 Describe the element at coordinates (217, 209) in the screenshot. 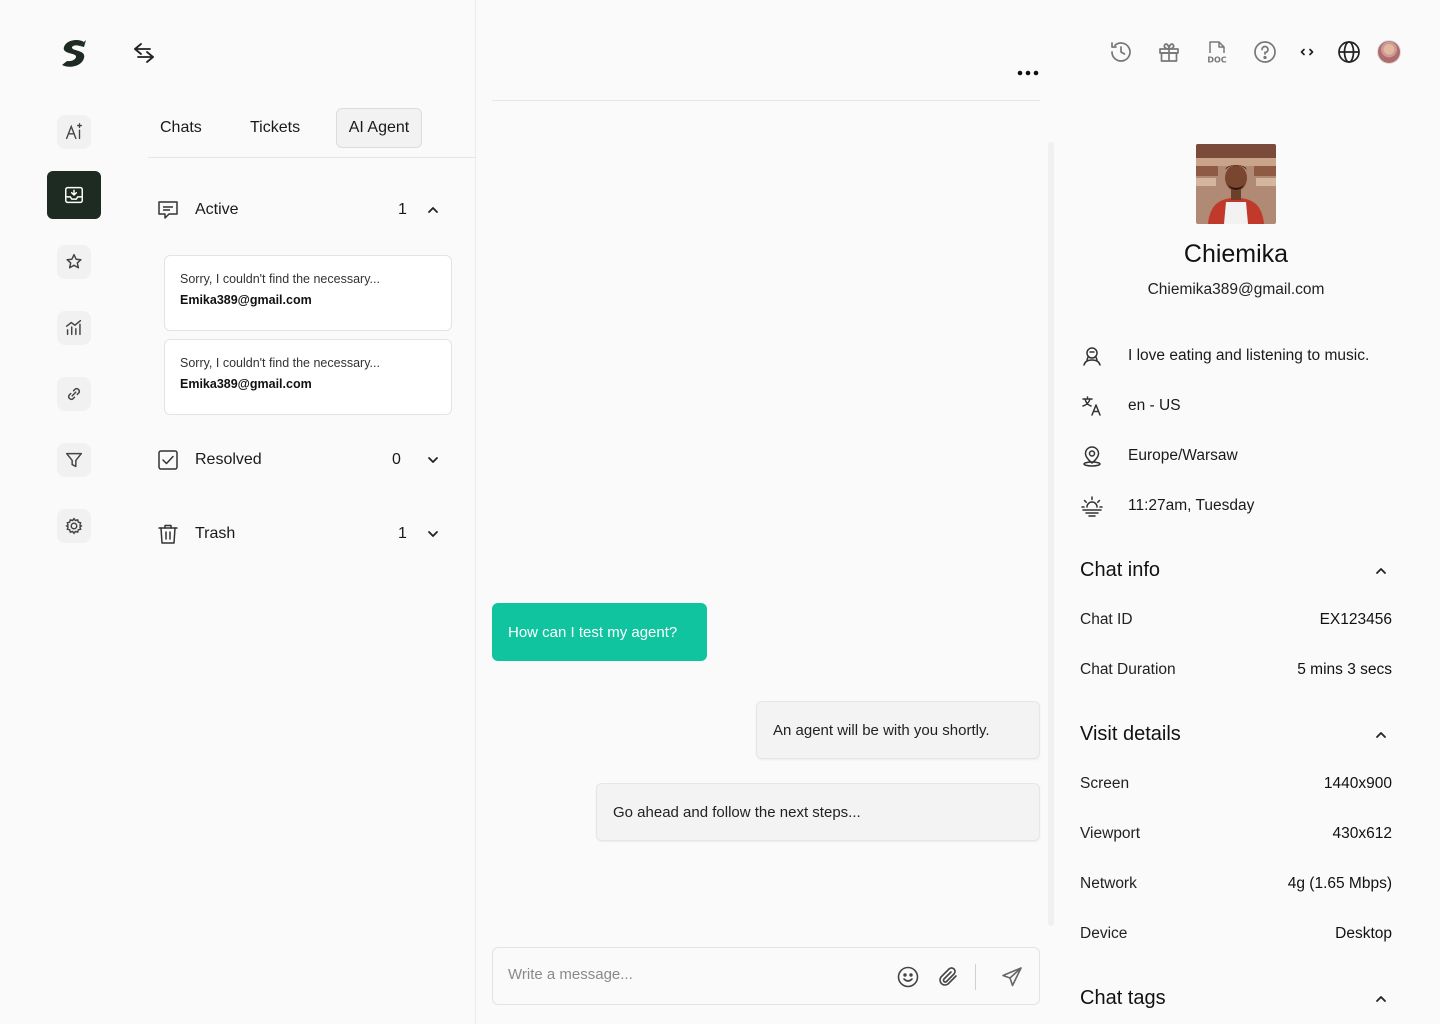

I see `group-label: Active` at that location.